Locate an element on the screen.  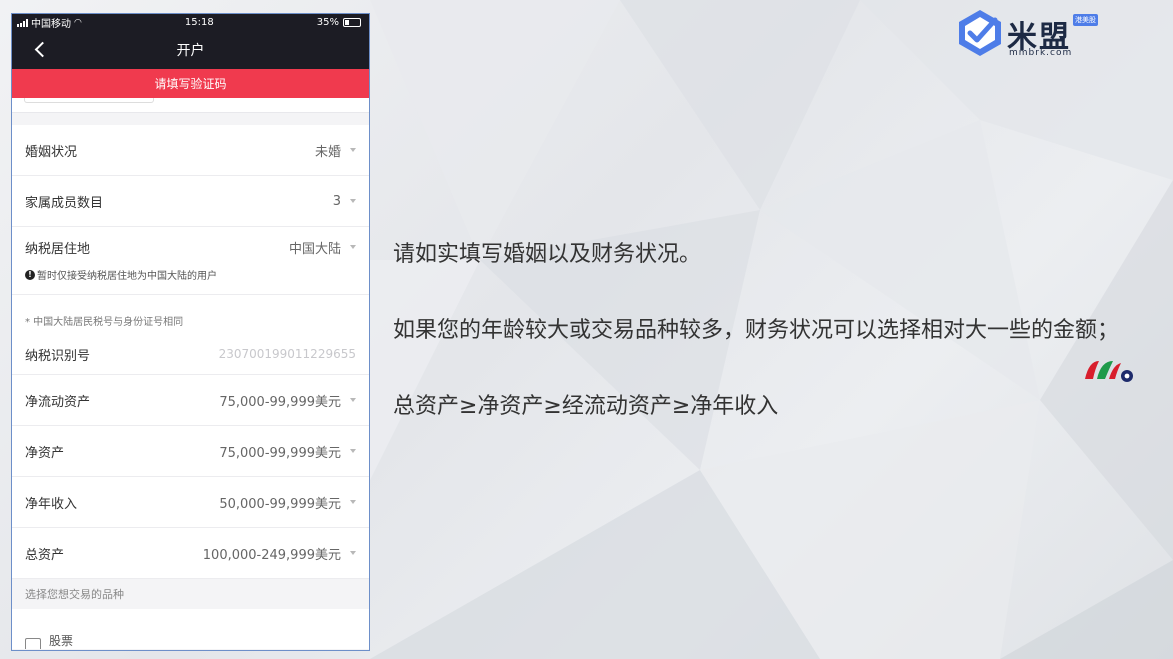
watermark-logo-icon is located at coordinates (1109, 371).